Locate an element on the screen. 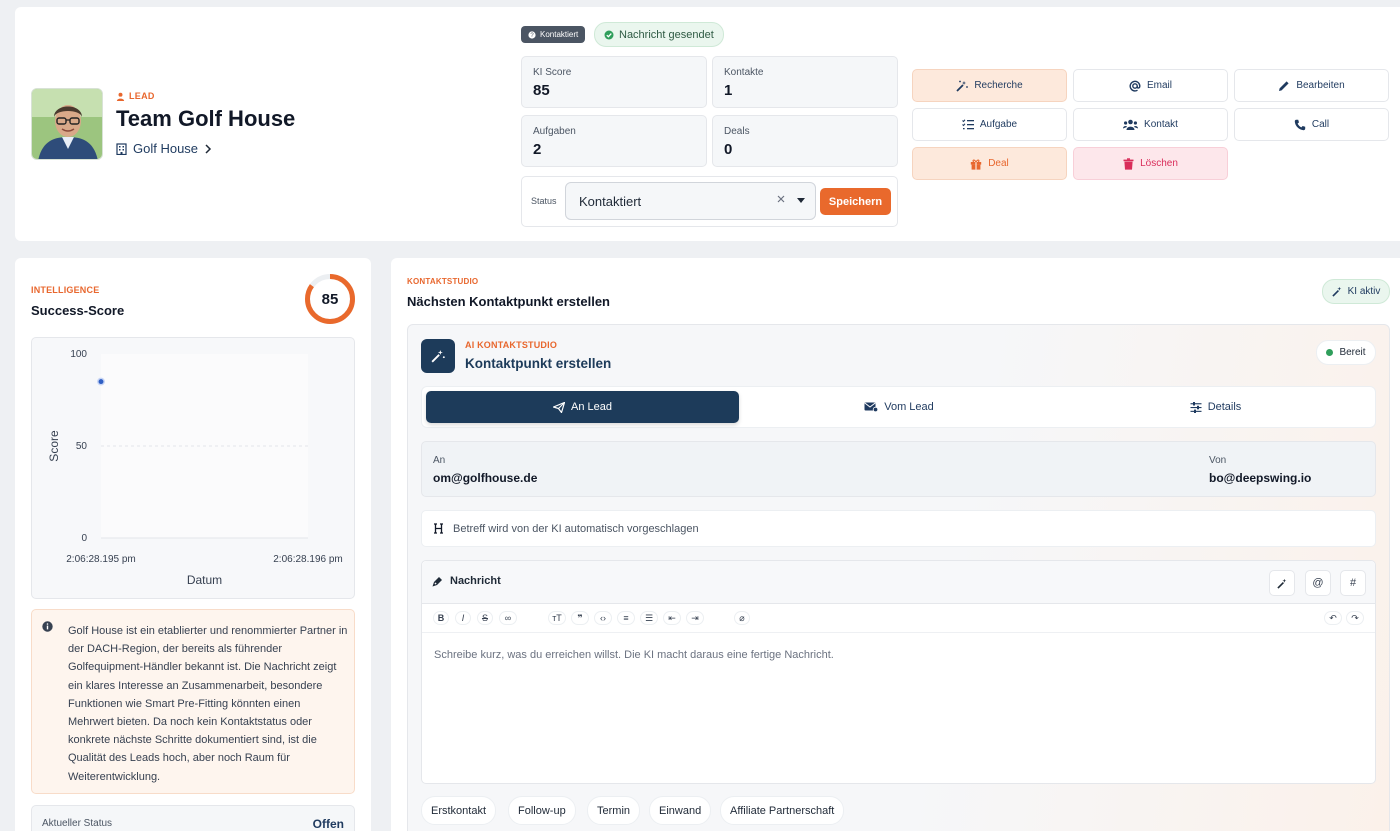 This screenshot has width=1400, height=831. contact-button: Kontakt is located at coordinates (1150, 124).